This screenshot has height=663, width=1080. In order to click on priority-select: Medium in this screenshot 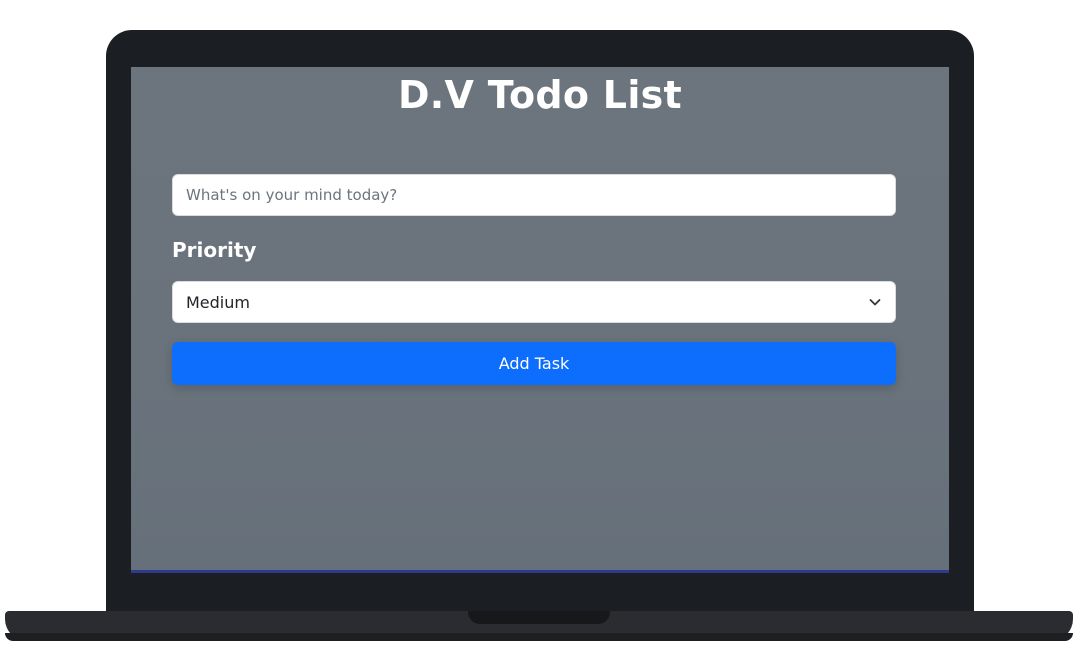, I will do `click(534, 302)`.